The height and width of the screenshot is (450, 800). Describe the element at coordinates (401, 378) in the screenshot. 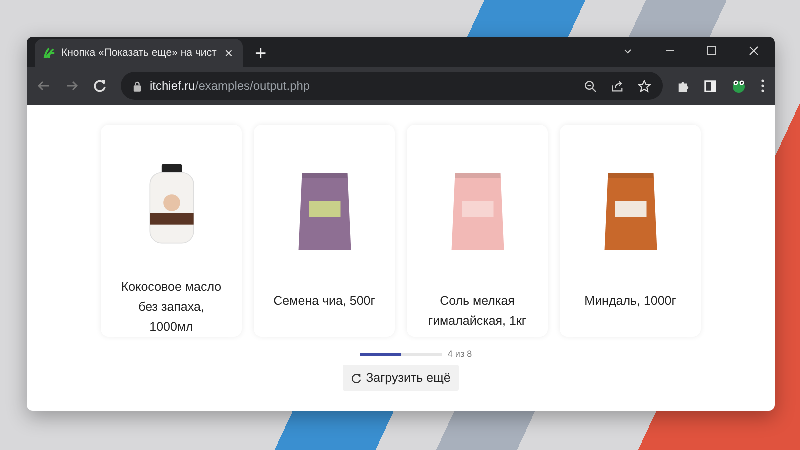

I see `load-more-button: Загрузить ещё` at that location.